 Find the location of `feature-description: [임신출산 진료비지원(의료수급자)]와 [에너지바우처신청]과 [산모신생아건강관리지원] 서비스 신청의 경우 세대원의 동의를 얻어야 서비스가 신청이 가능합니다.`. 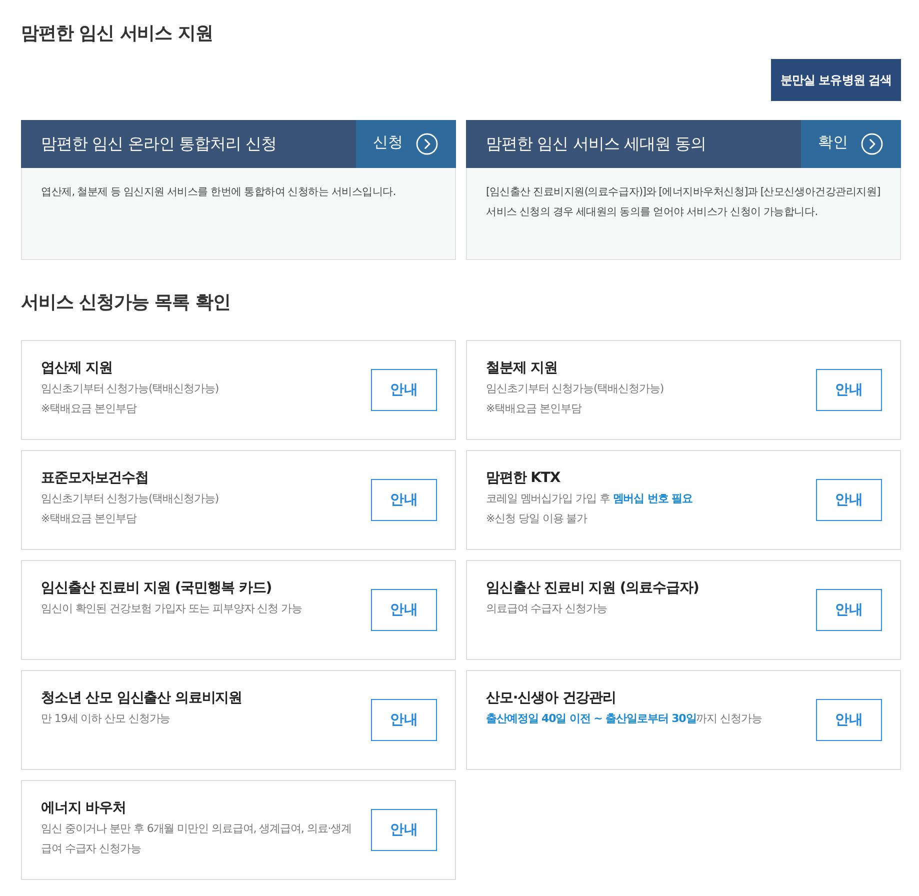

feature-description: [임신출산 진료비지원(의료수급자)]와 [에너지바우처신청]과 [산모신생아건강관리지원] 서비스 신청의 경우 세대원의 동의를 얻어야 서비스가 신청이 가능합니다. is located at coordinates (683, 202).